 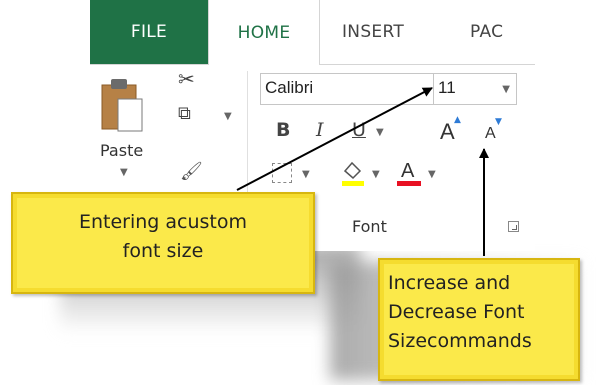 I want to click on callout-line: Entering acustom, so click(x=163, y=222).